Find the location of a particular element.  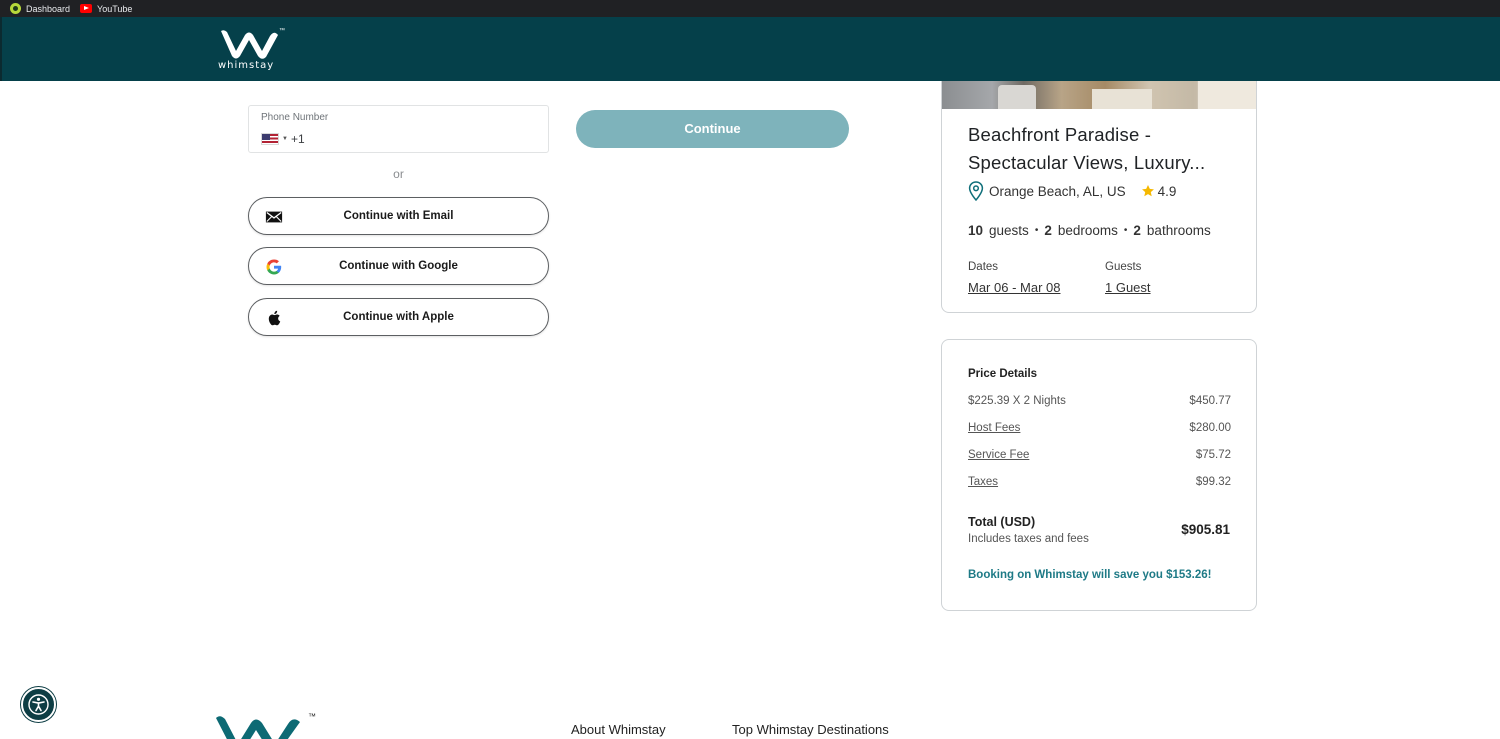

footer-logo: ™ is located at coordinates (269, 725).